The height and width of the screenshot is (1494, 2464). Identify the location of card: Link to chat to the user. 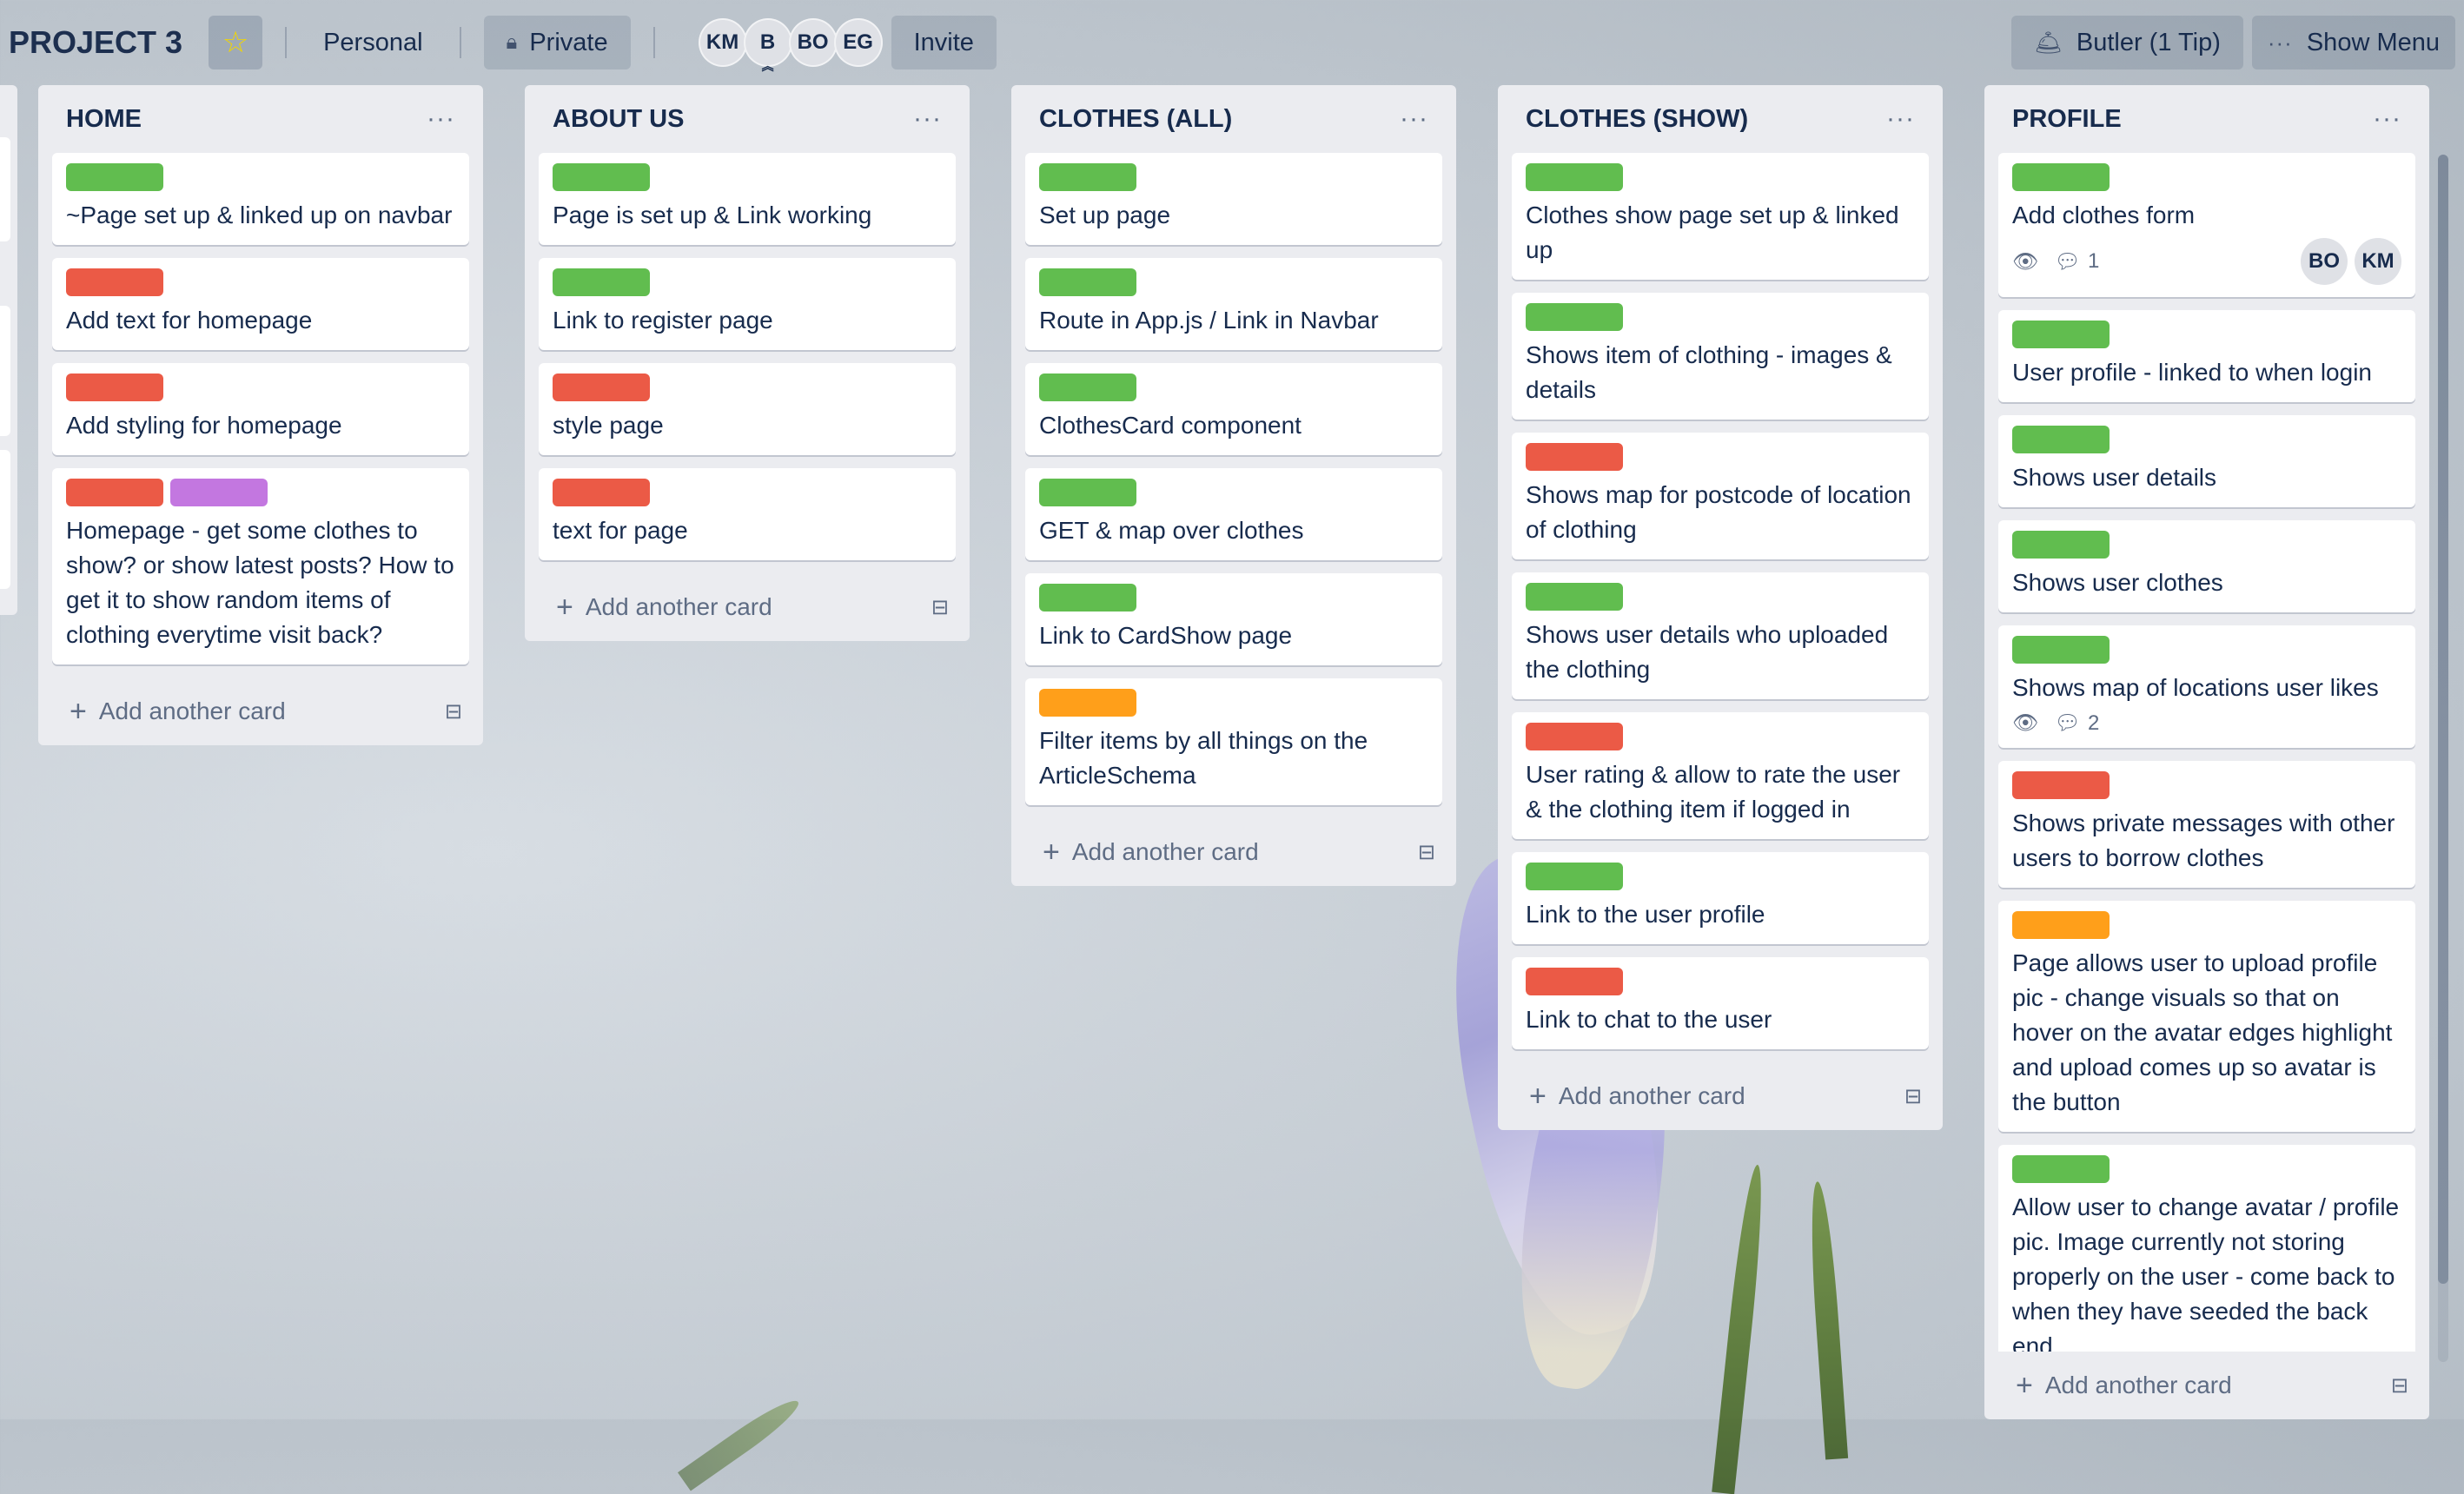
(1720, 1003).